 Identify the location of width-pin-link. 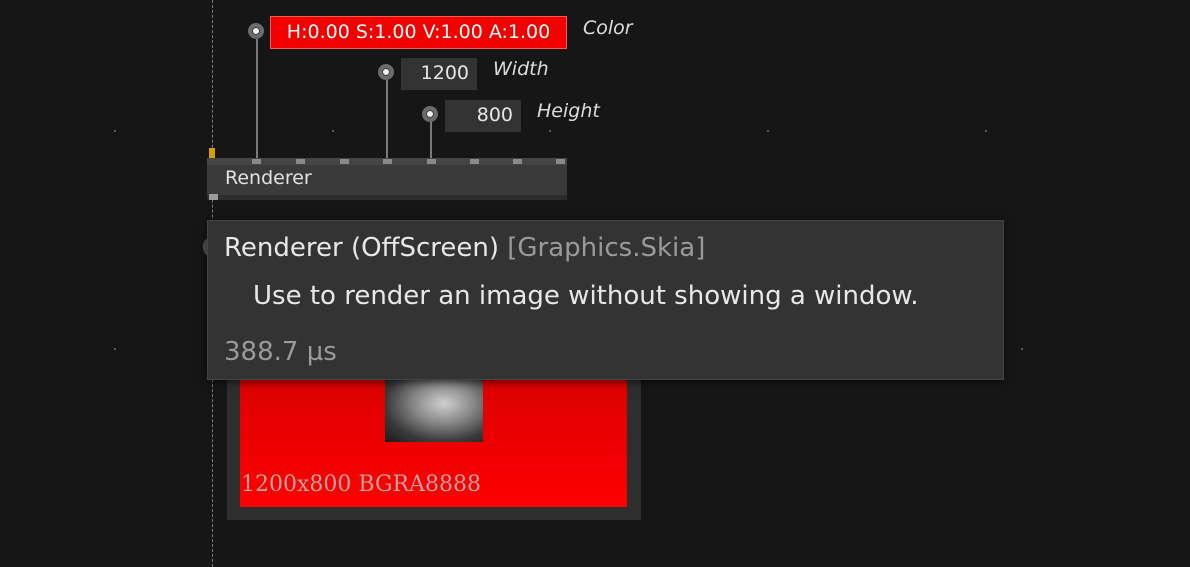
(387, 119).